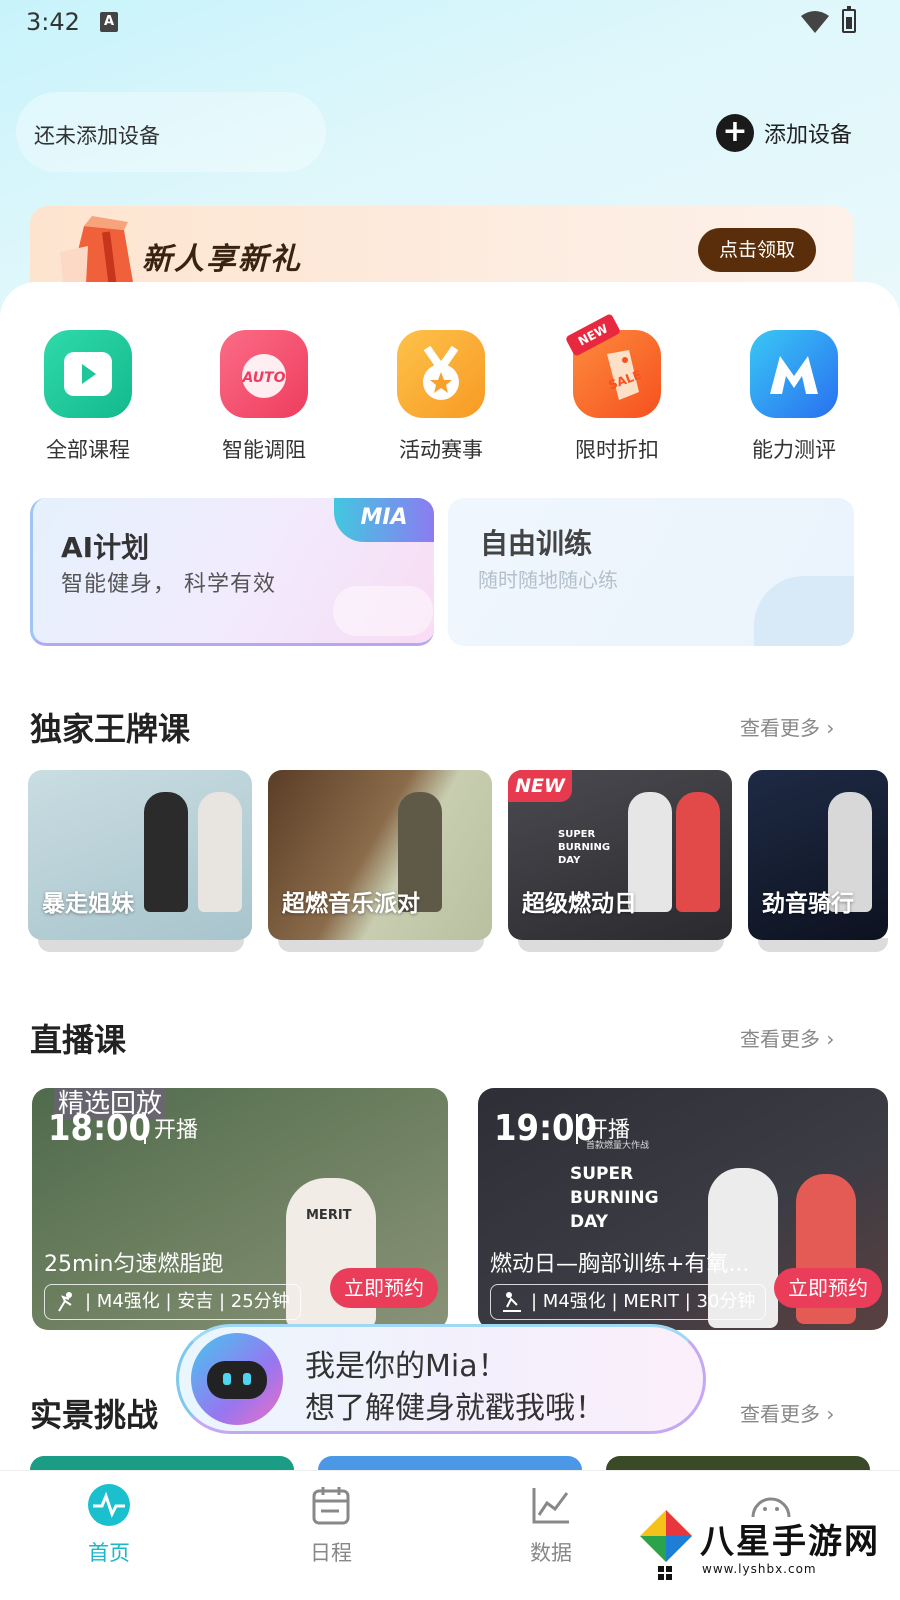 The image size is (900, 1600). I want to click on nav-item-data: 数据, so click(551, 1525).